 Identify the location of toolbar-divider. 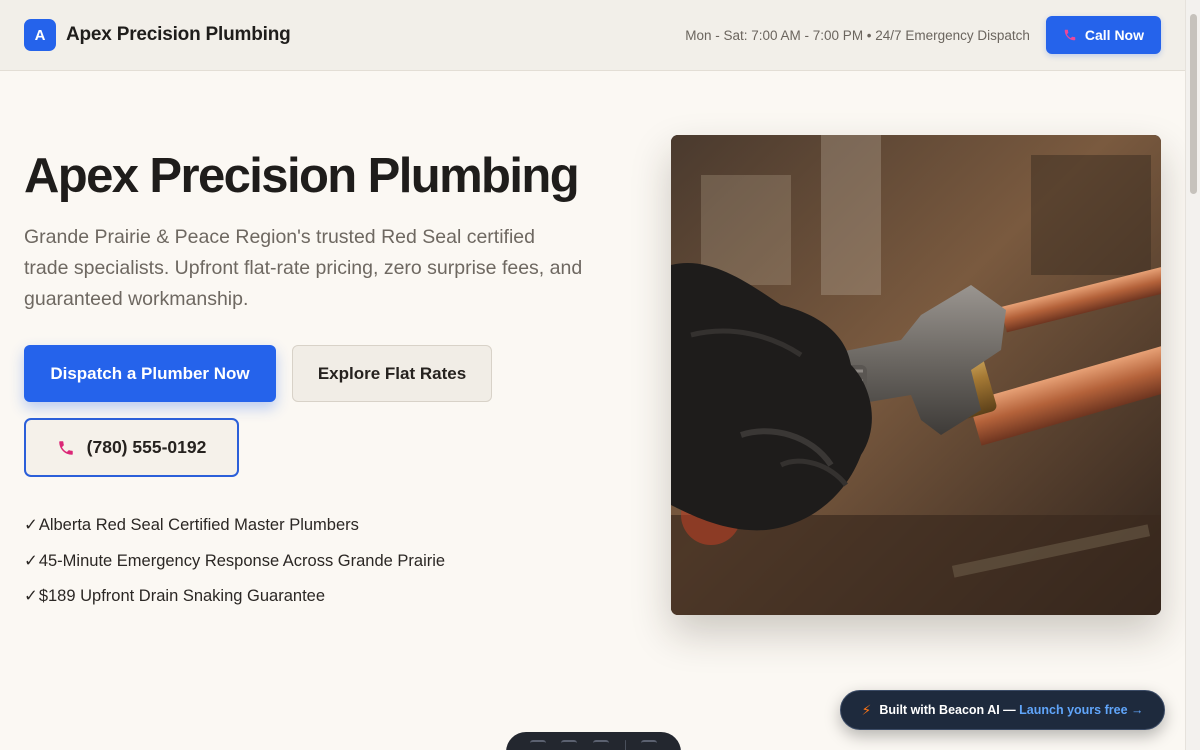
(625, 745).